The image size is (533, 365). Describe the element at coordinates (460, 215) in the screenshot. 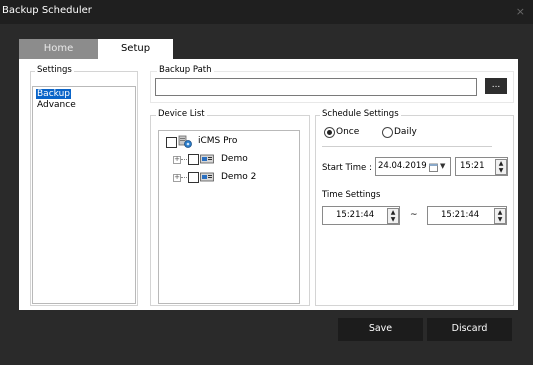

I see `time-to-value: 15:21:44` at that location.